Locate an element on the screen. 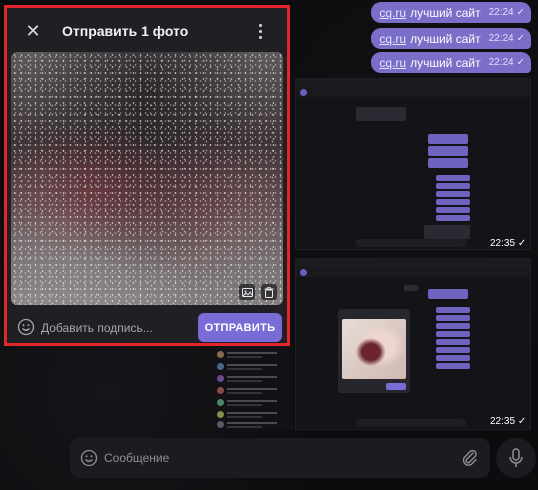  dialog-header: ✕ Отправить 1 фото is located at coordinates (147, 31).